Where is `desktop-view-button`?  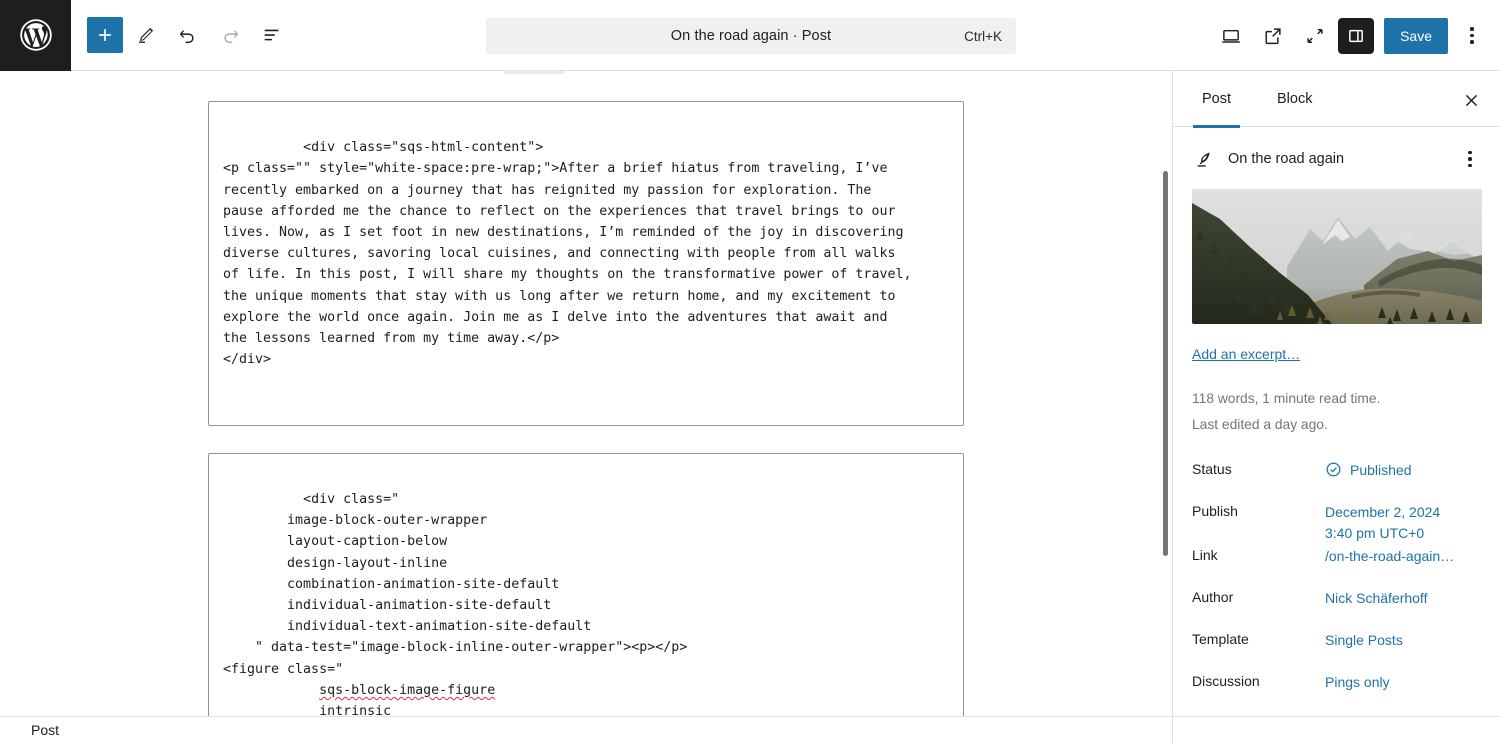 desktop-view-button is located at coordinates (1231, 36).